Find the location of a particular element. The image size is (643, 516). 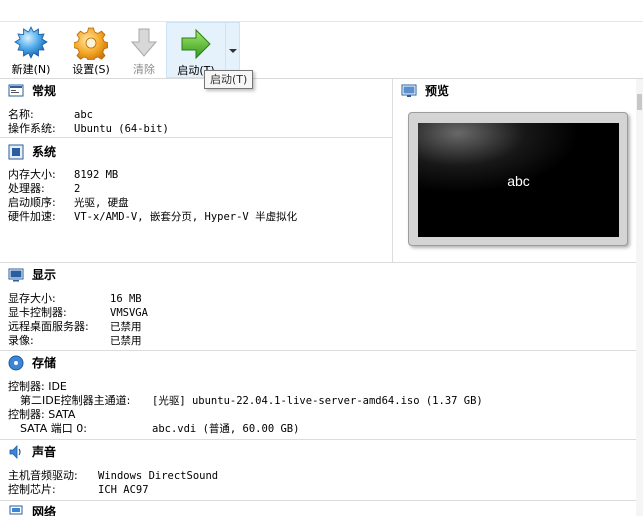

row-key: 第二IDE控制器主通道: is located at coordinates (75, 400).